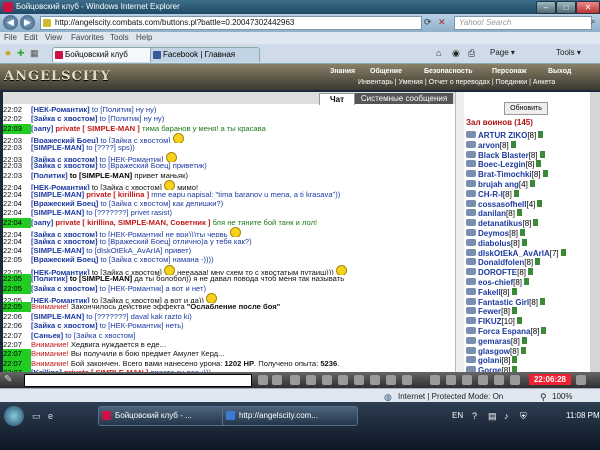 This screenshot has width=600, height=450. What do you see at coordinates (474, 416) in the screenshot?
I see `tray-help-icon: ?` at bounding box center [474, 416].